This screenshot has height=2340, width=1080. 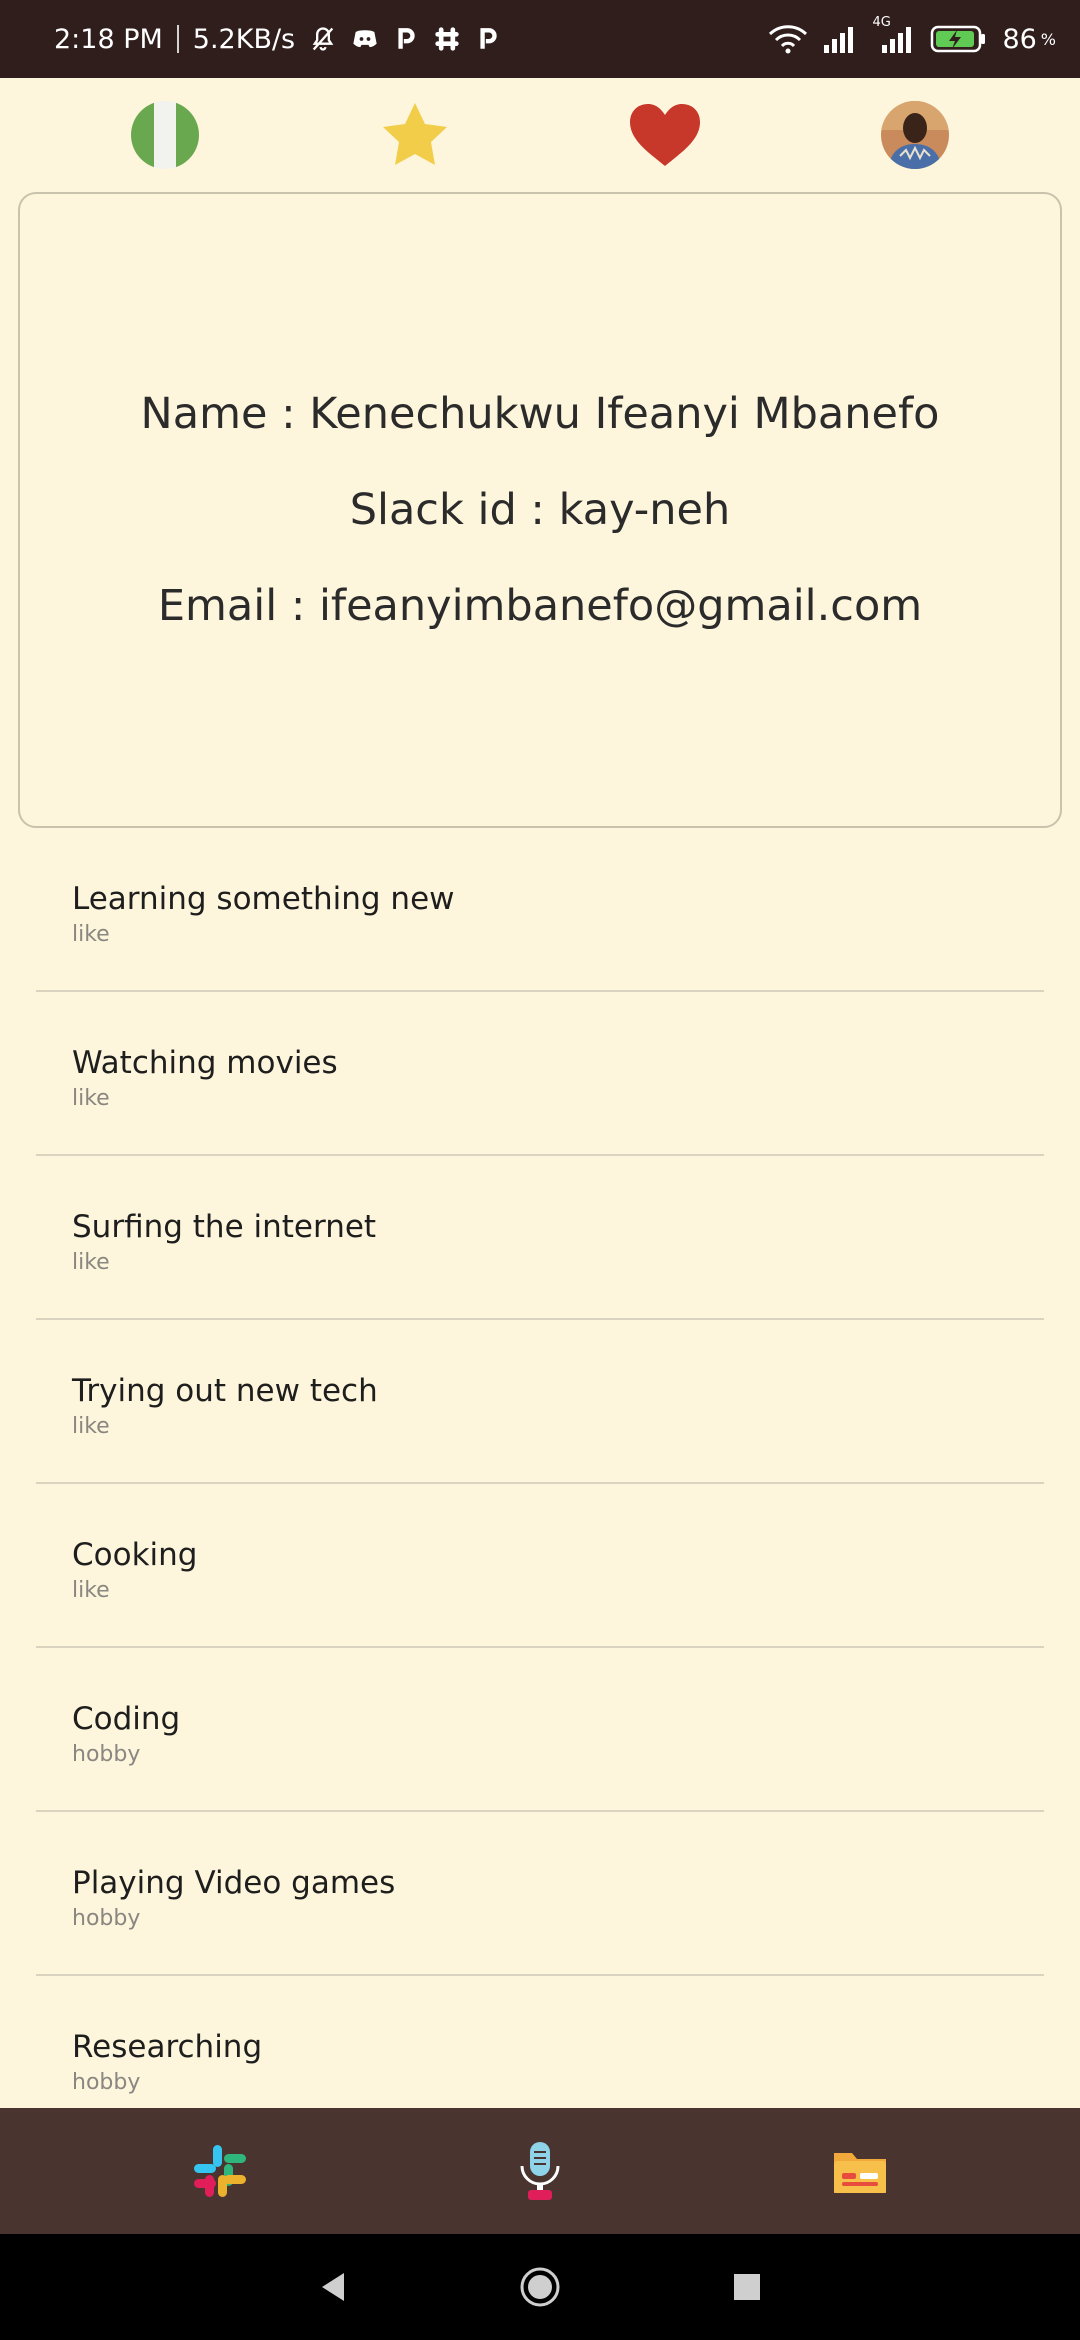 What do you see at coordinates (860, 2171) in the screenshot?
I see `folder-icon` at bounding box center [860, 2171].